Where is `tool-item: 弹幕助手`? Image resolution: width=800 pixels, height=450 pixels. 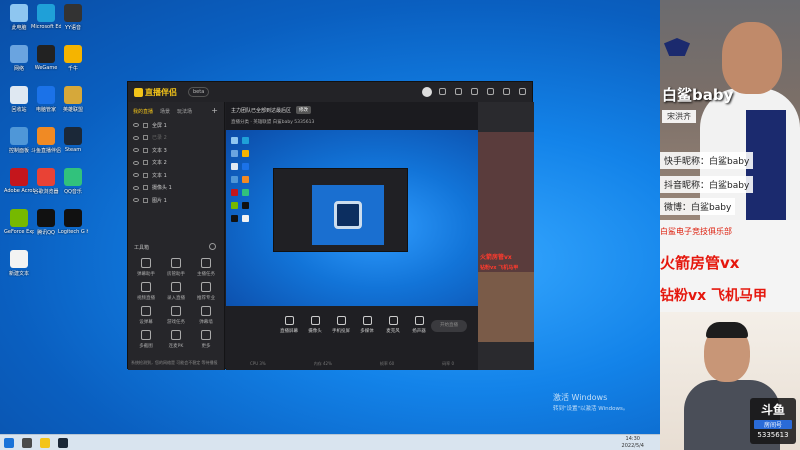 tool-item: 弹幕助手 is located at coordinates (146, 267).